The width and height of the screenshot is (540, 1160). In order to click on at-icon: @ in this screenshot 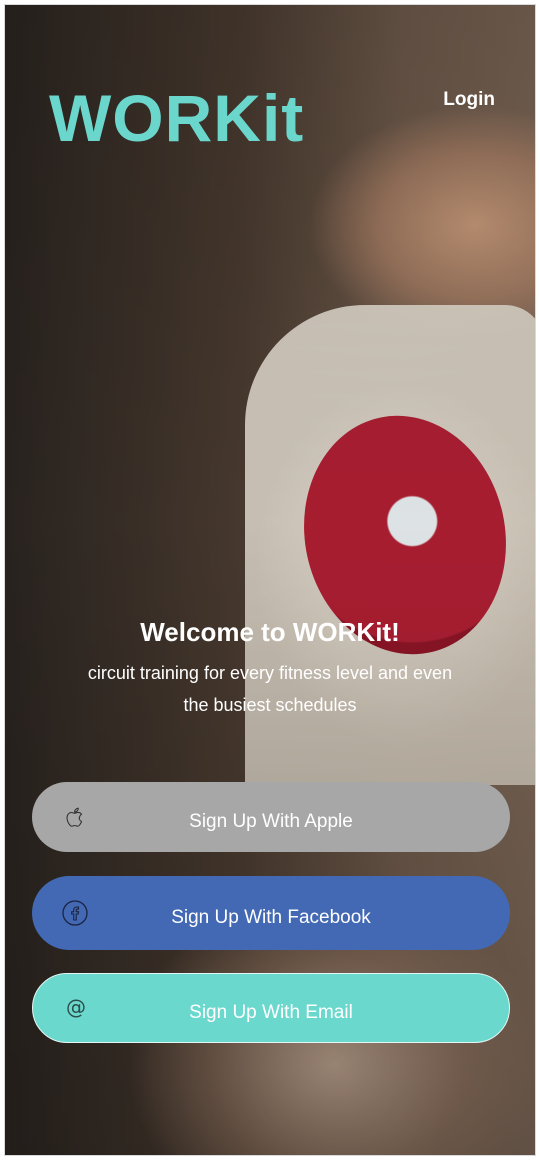, I will do `click(76, 1008)`.